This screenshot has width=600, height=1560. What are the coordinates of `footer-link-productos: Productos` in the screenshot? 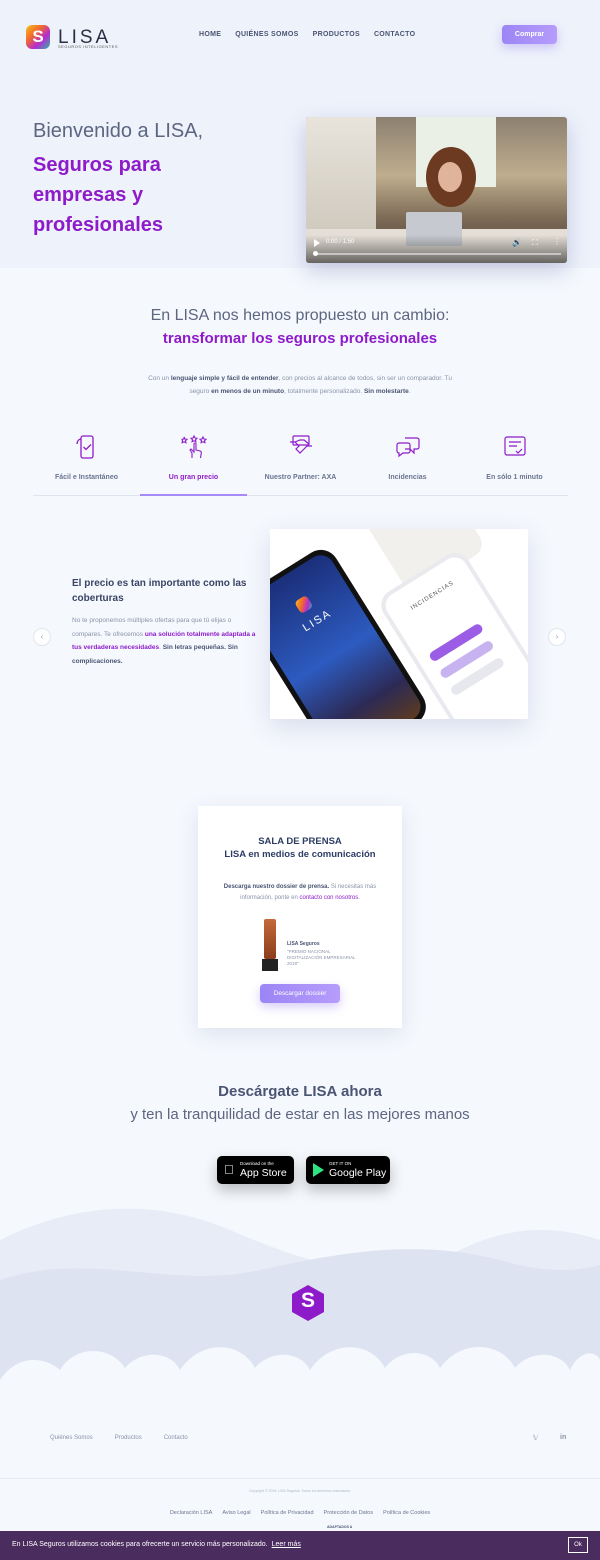 It's located at (128, 1438).